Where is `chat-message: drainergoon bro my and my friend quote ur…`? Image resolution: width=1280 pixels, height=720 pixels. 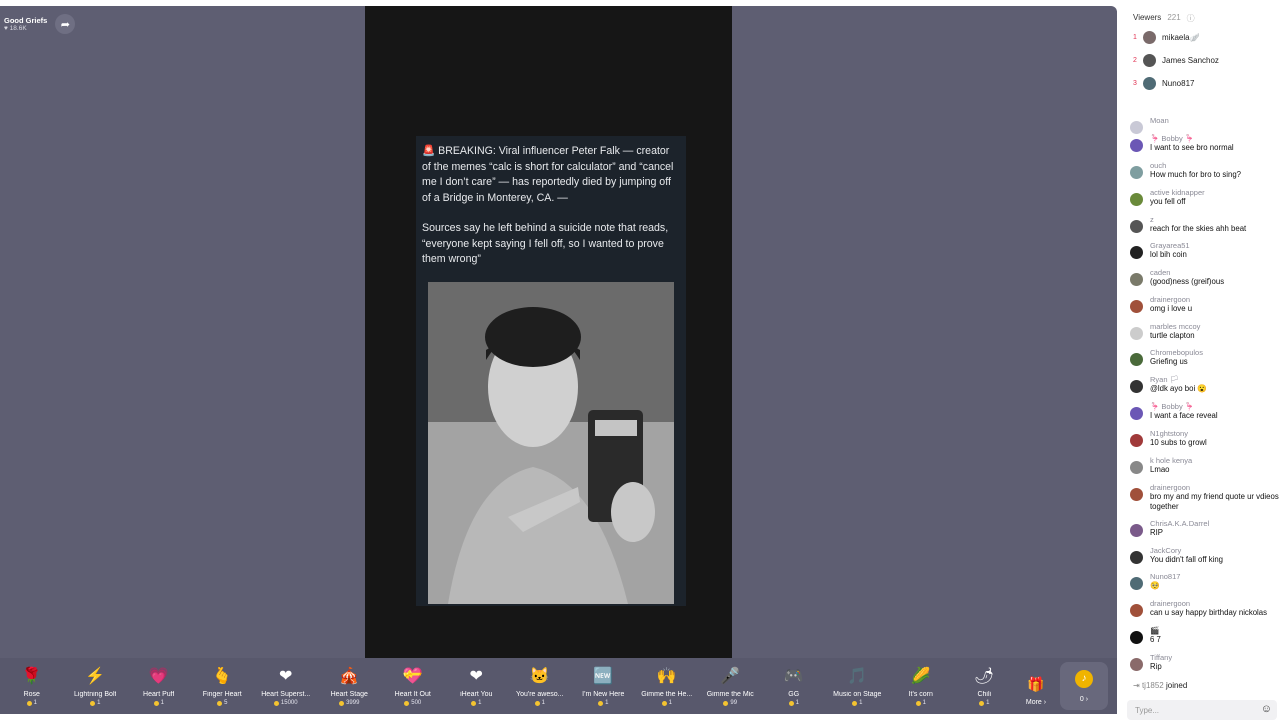
chat-message: drainergoon bro my and my friend quote ur… is located at coordinates (1205, 497).